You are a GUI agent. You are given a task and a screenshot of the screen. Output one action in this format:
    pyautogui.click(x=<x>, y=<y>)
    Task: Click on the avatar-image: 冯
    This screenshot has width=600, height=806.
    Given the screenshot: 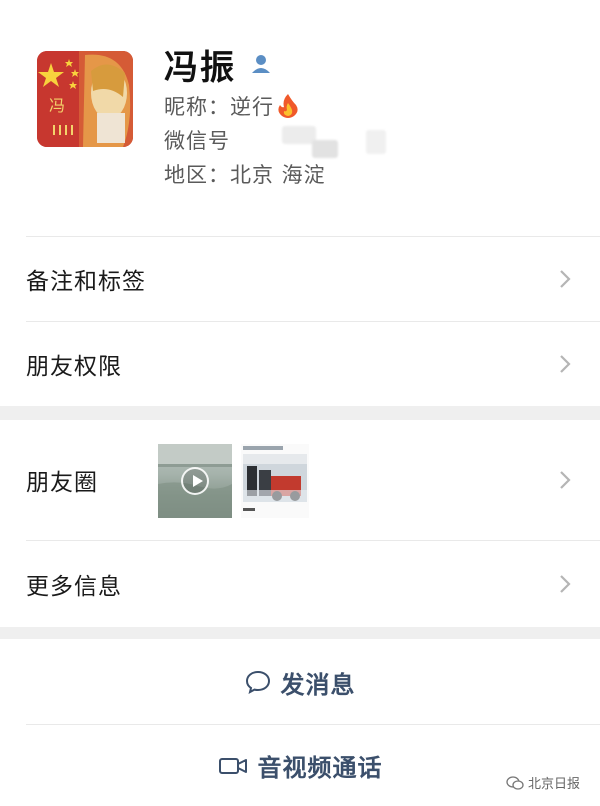 What is the action you would take?
    pyautogui.click(x=85, y=99)
    